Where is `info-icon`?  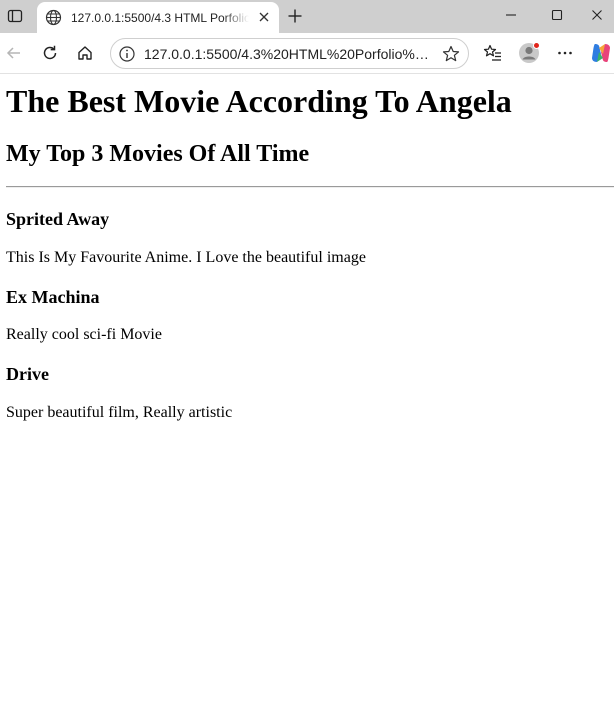
info-icon is located at coordinates (127, 54).